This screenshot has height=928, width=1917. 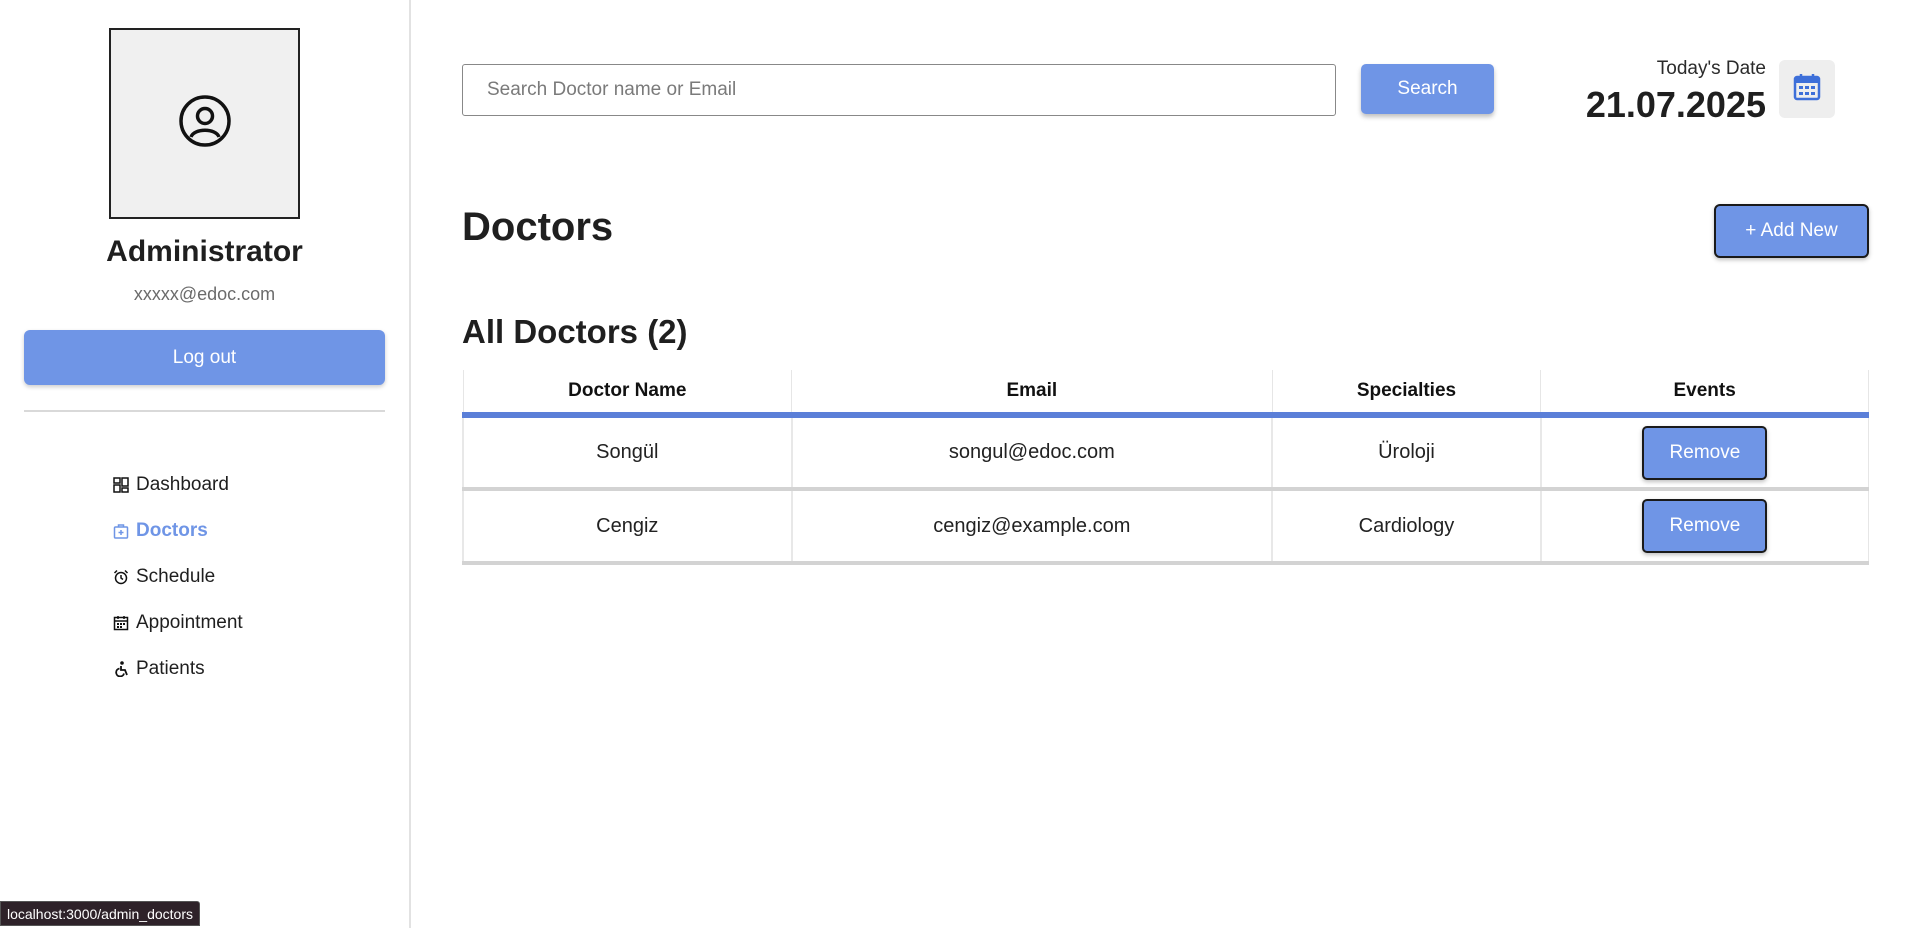 I want to click on date-value: 21.07.2025, so click(x=1675, y=104).